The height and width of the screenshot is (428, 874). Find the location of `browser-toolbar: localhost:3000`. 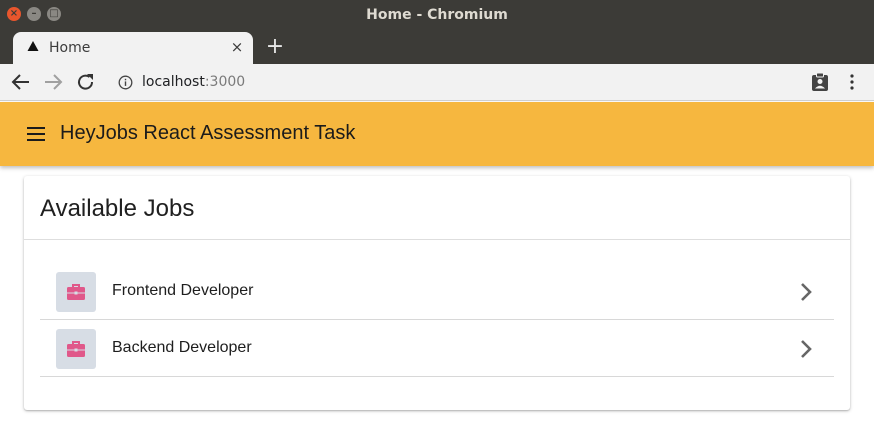

browser-toolbar: localhost:3000 is located at coordinates (437, 82).